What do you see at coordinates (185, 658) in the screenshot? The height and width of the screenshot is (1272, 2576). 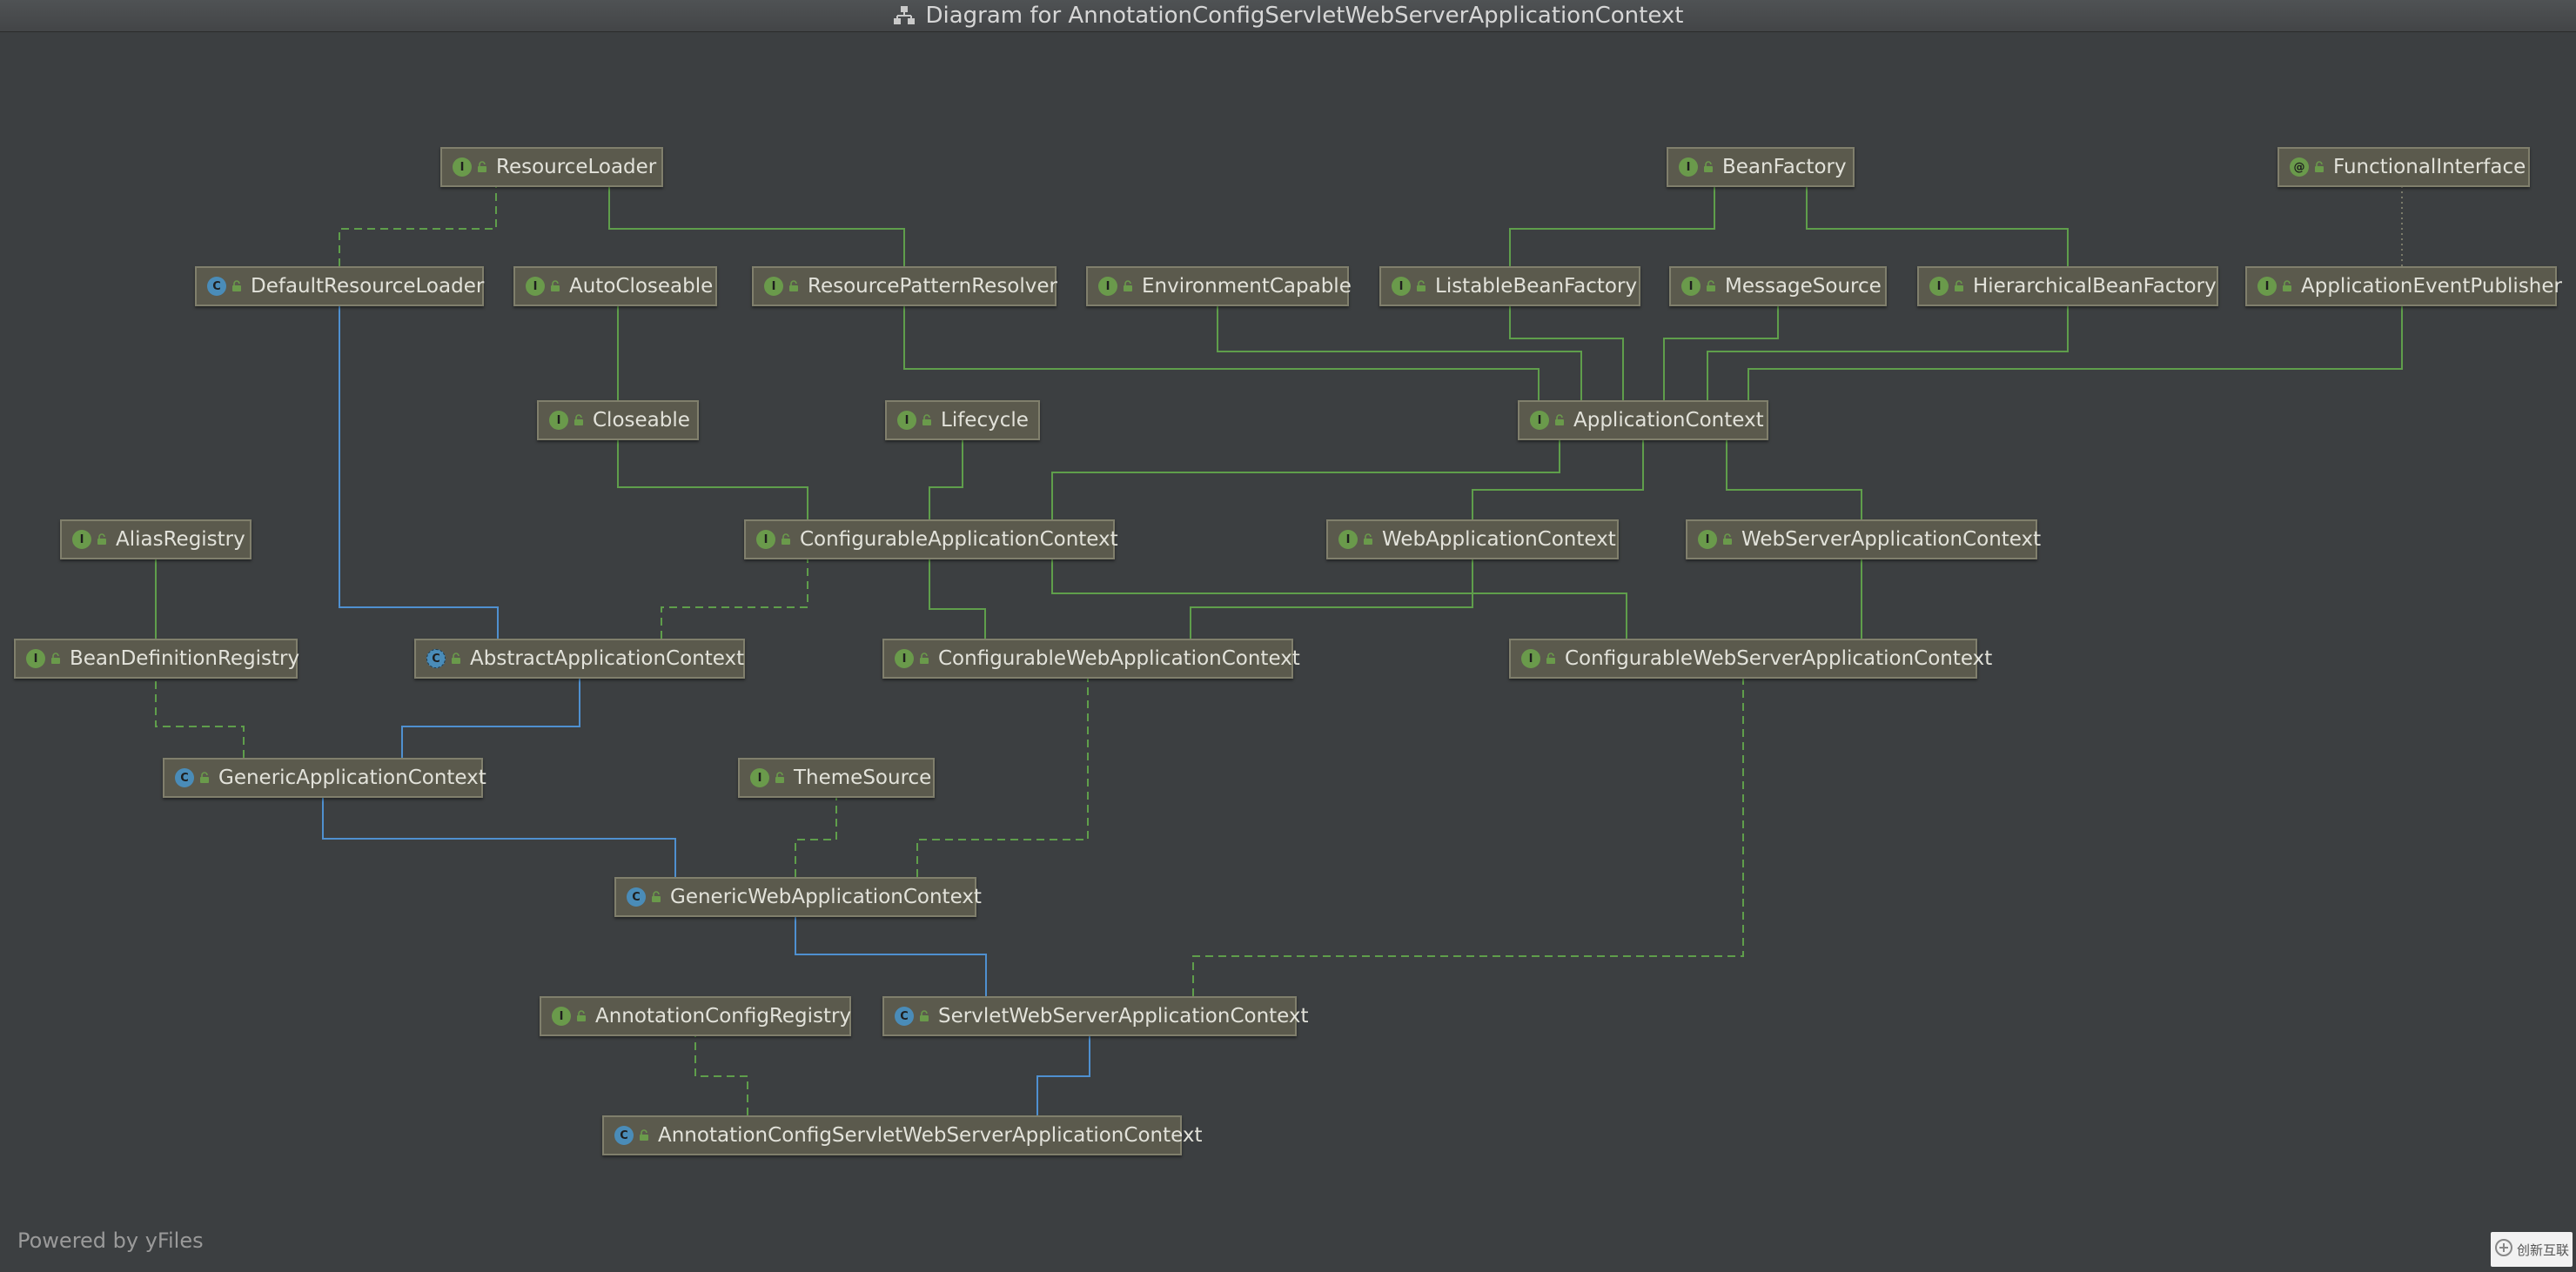 I see `node-label: BeanDefinitionRegistry` at bounding box center [185, 658].